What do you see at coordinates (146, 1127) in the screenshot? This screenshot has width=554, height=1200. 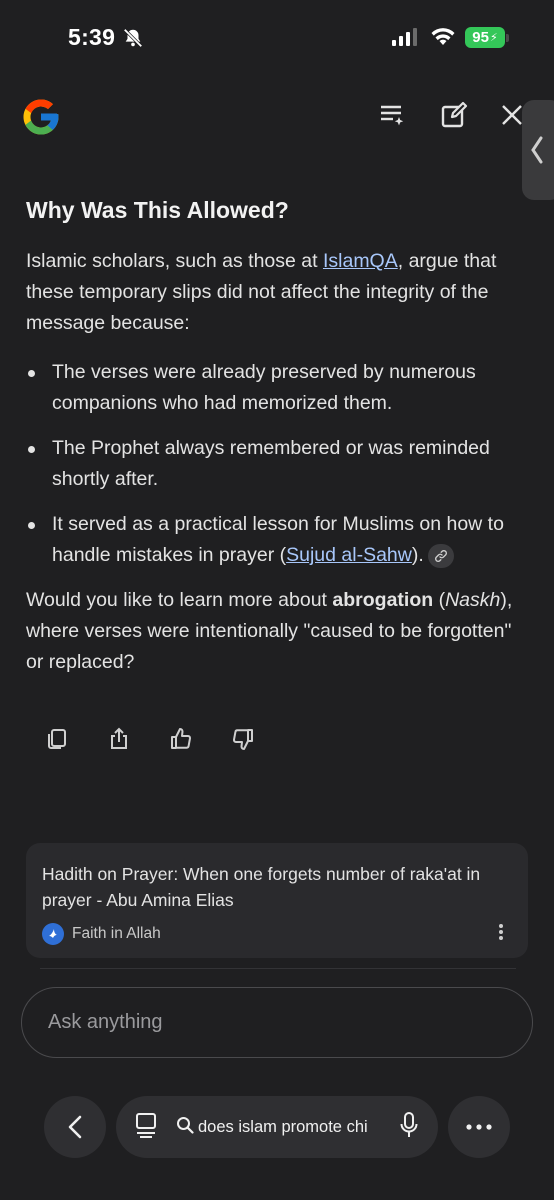 I see `tabs-icon` at bounding box center [146, 1127].